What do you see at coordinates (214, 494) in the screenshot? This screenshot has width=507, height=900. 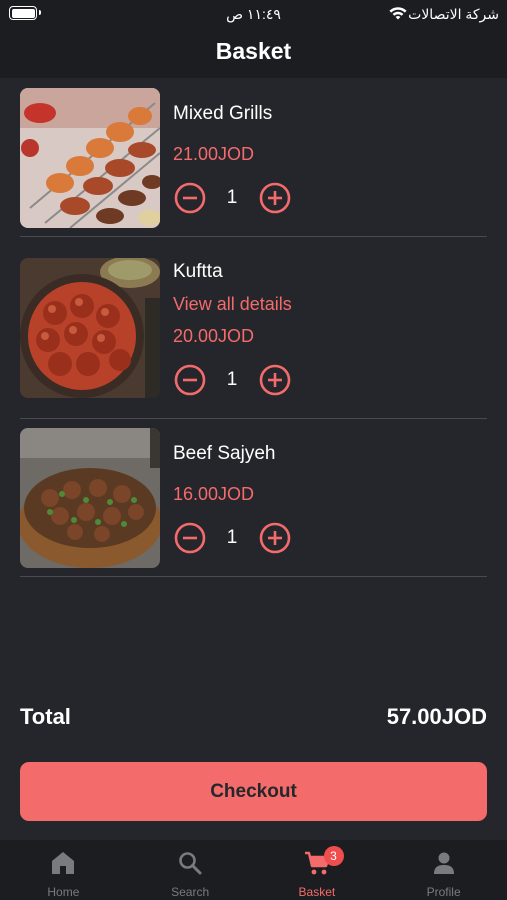 I see `item-price: 16.00JOD` at bounding box center [214, 494].